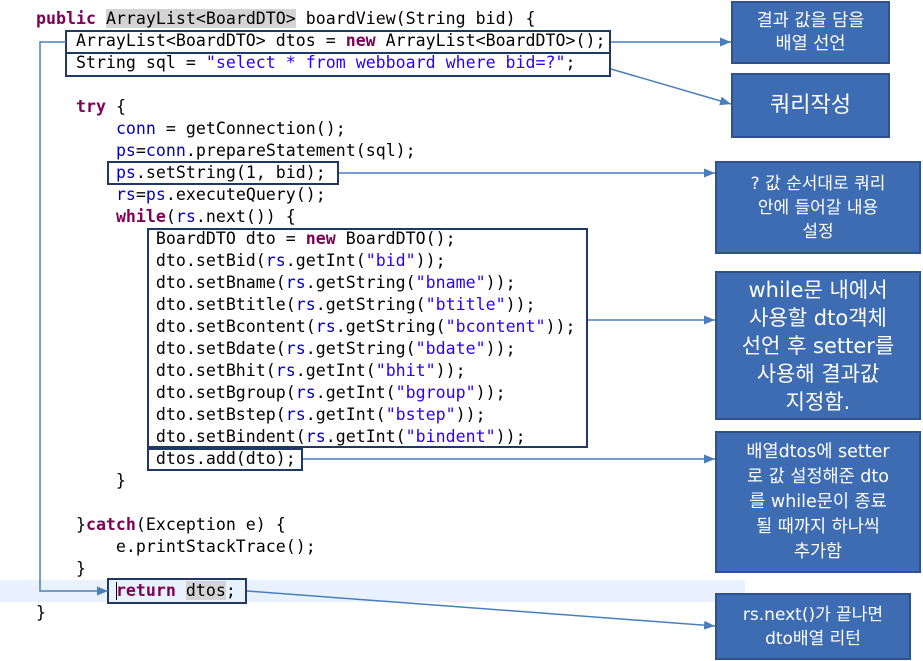 The width and height of the screenshot is (923, 661). Describe the element at coordinates (170, 216) in the screenshot. I see `code-text: (` at that location.